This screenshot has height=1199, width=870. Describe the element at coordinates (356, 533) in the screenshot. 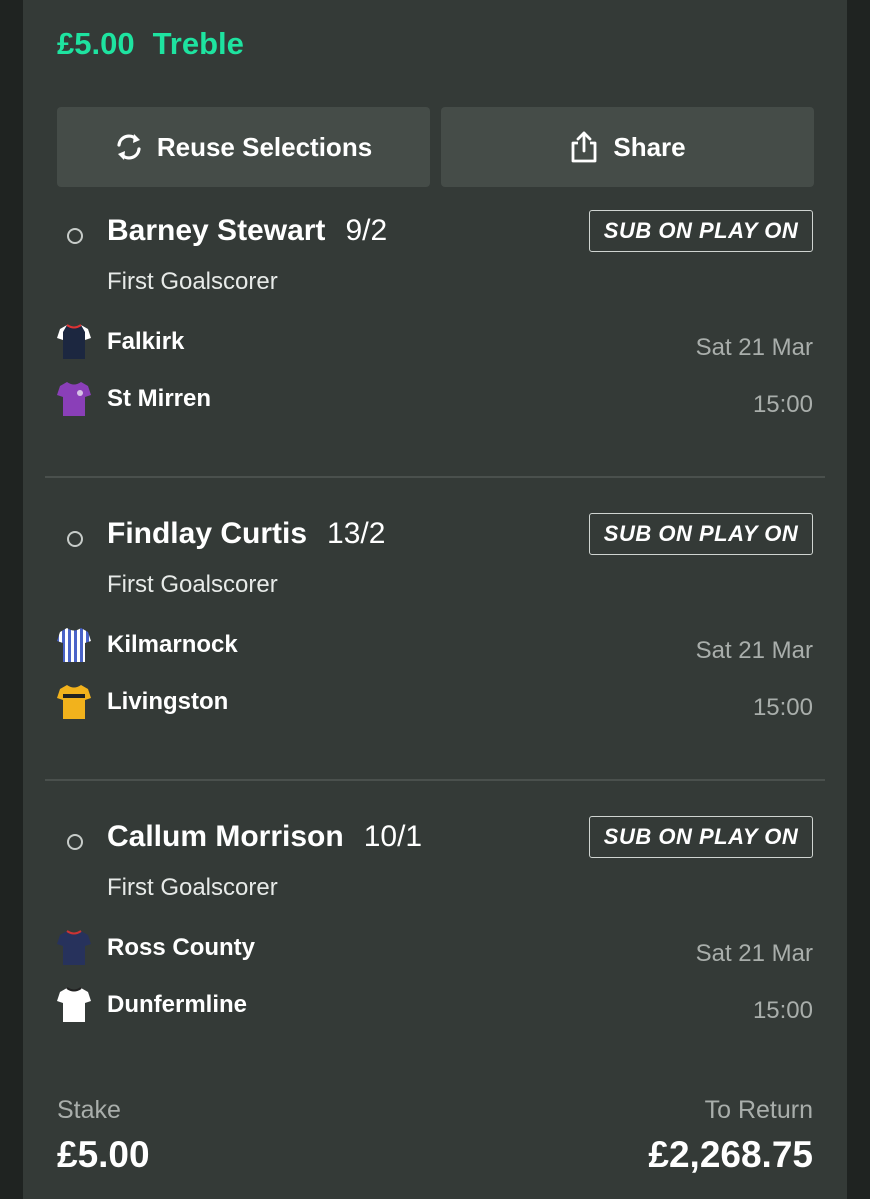

I see `selection-odds: 13/2` at that location.